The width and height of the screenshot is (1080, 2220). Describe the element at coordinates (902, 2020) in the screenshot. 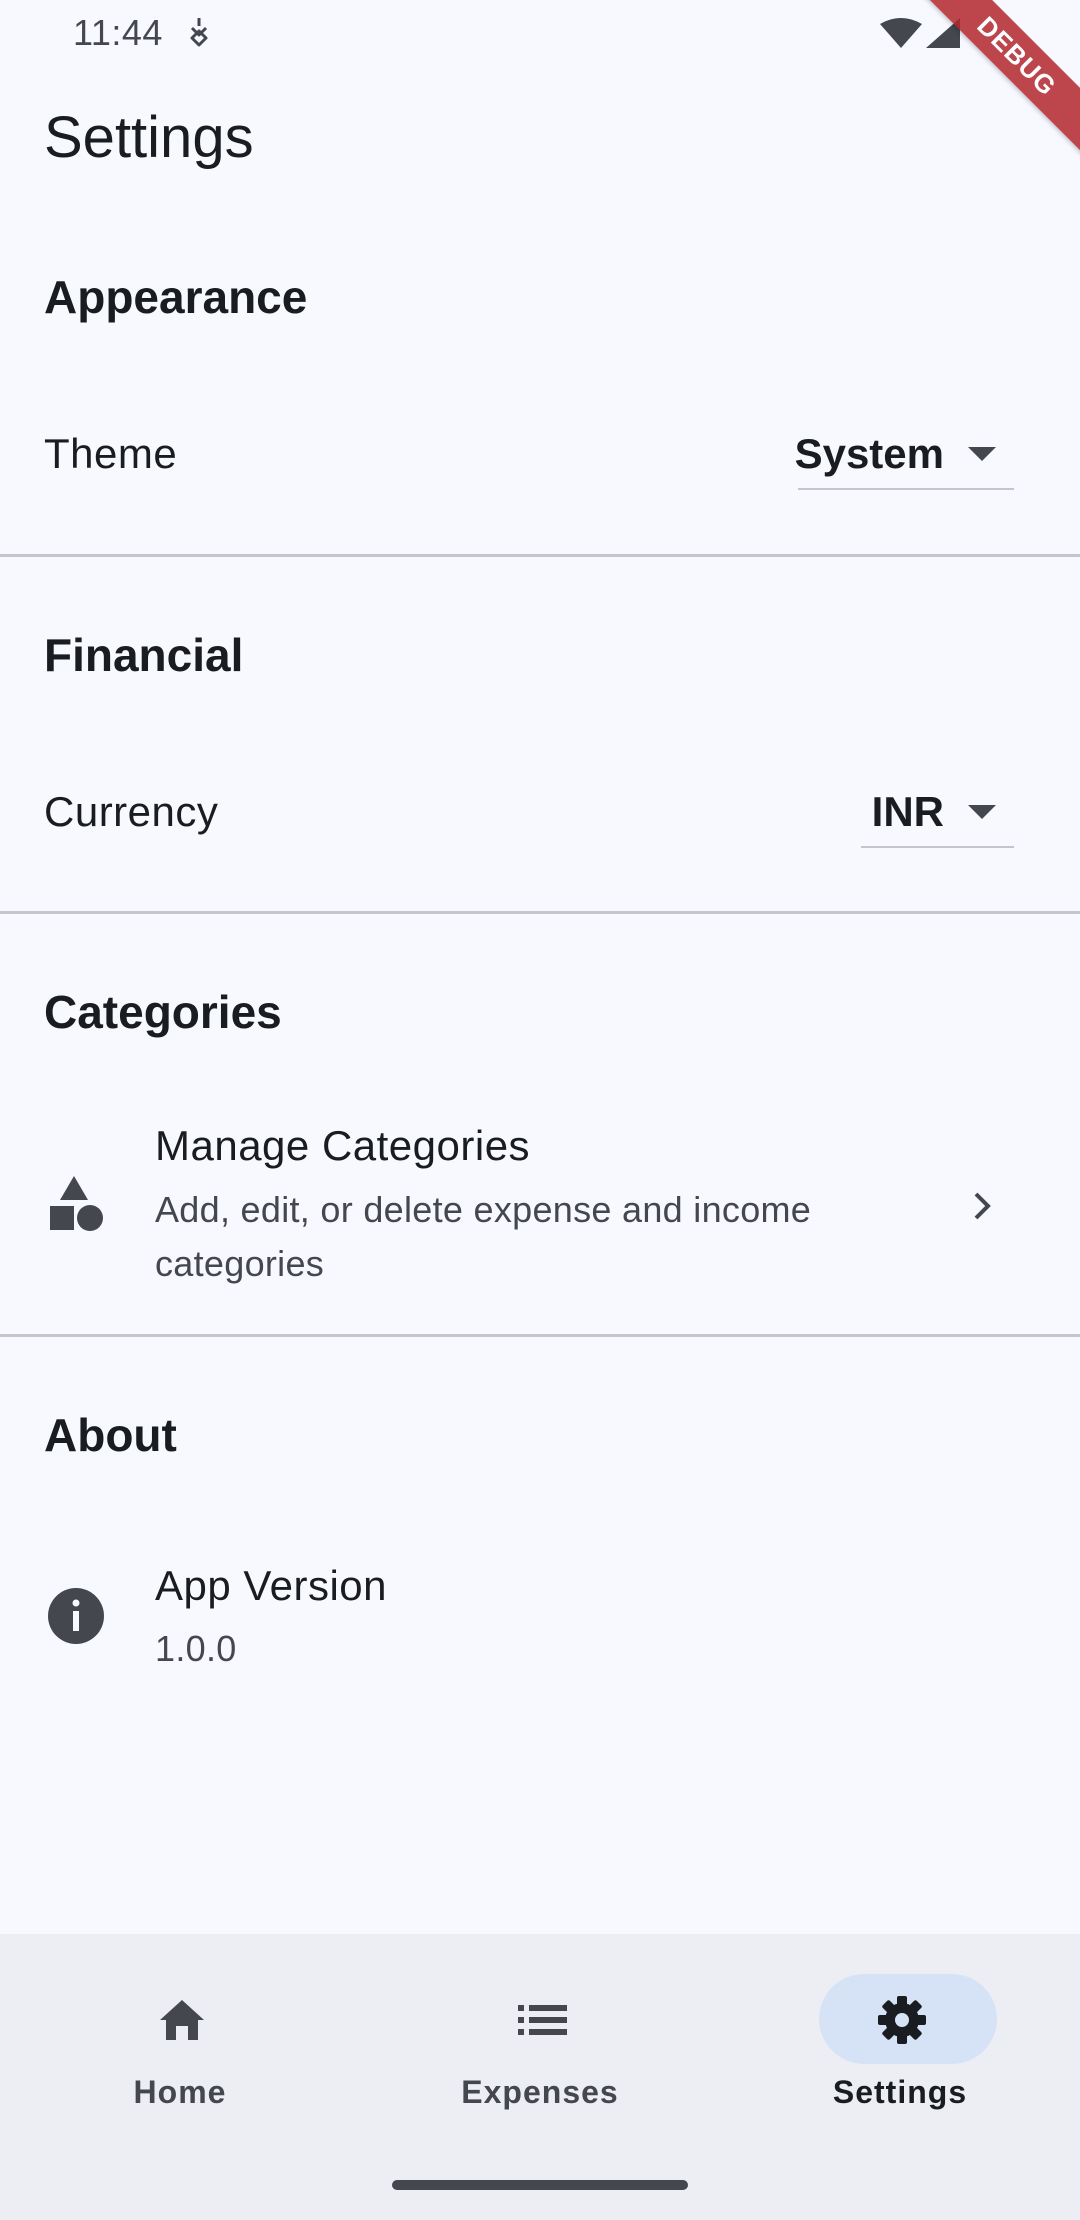

I see `gear-icon` at that location.